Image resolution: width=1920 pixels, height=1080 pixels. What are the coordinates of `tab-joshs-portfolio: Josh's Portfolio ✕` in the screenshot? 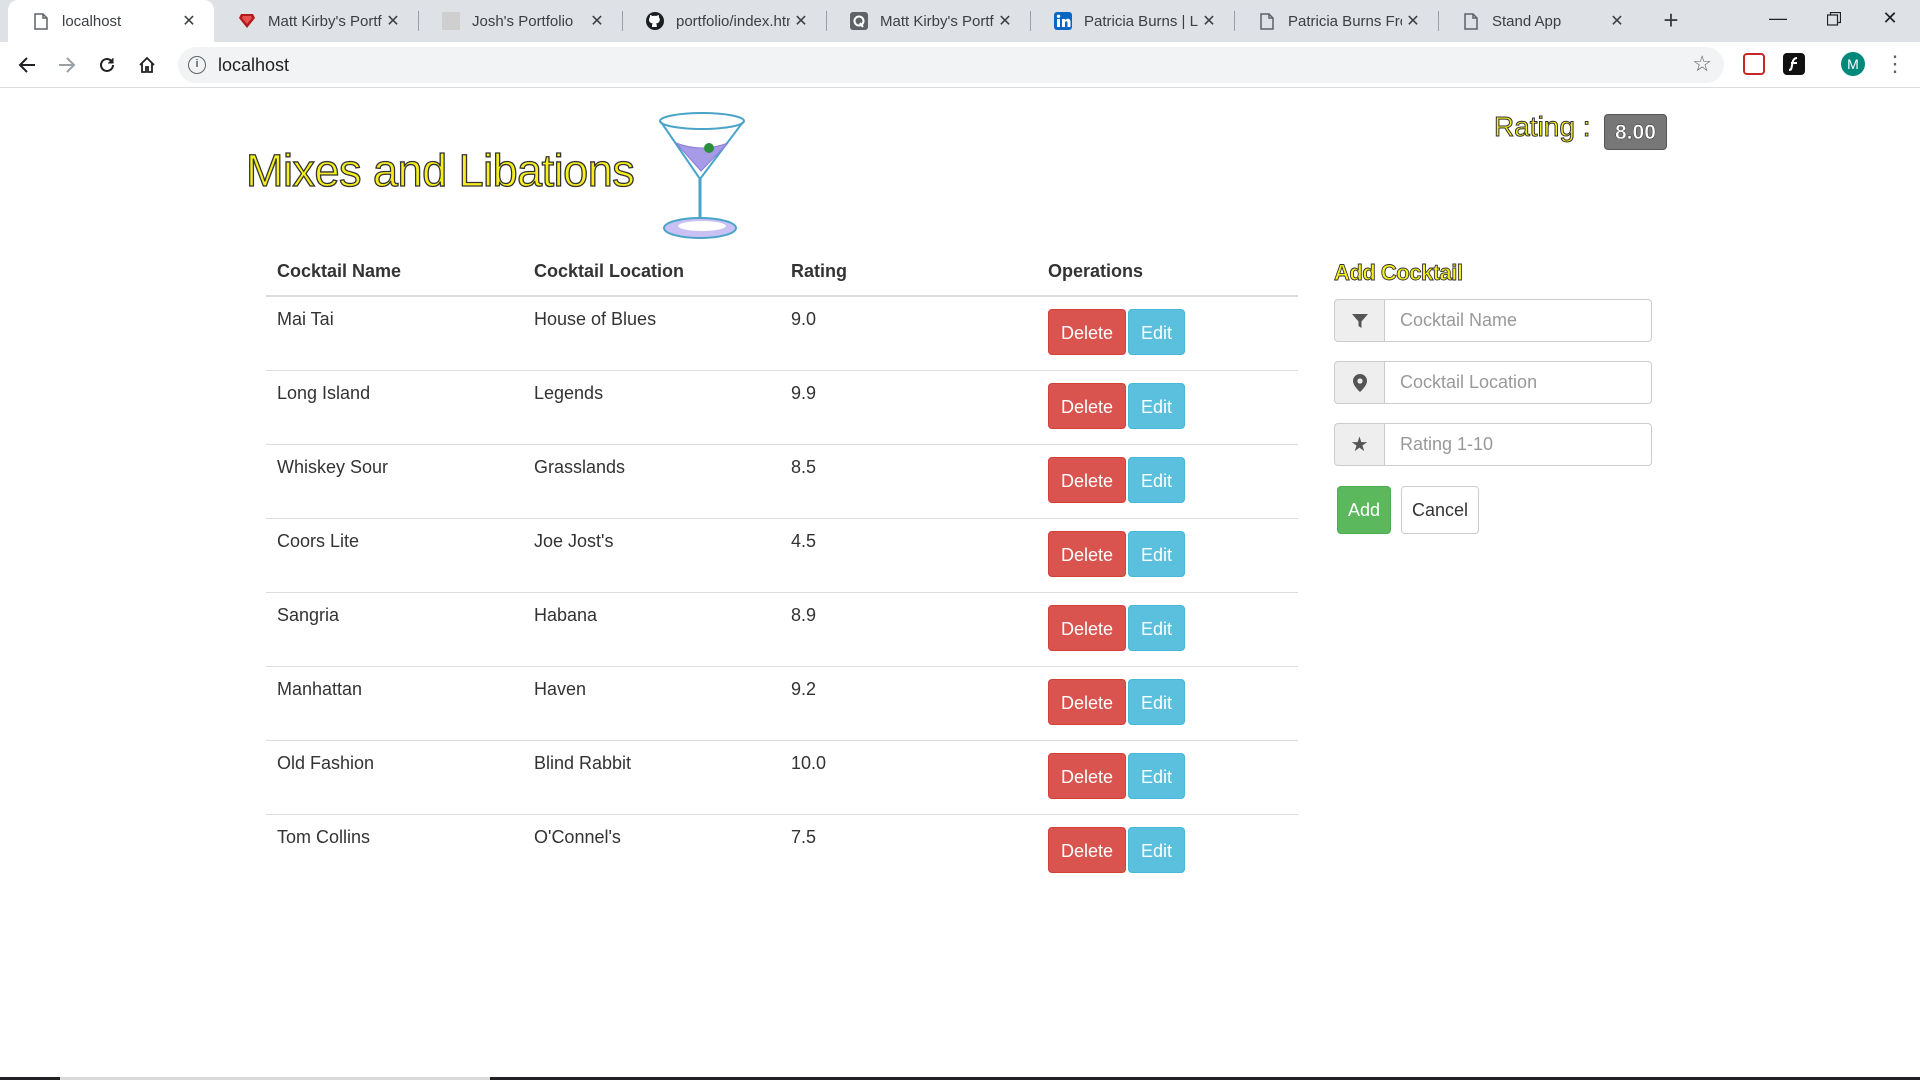 It's located at (520, 21).